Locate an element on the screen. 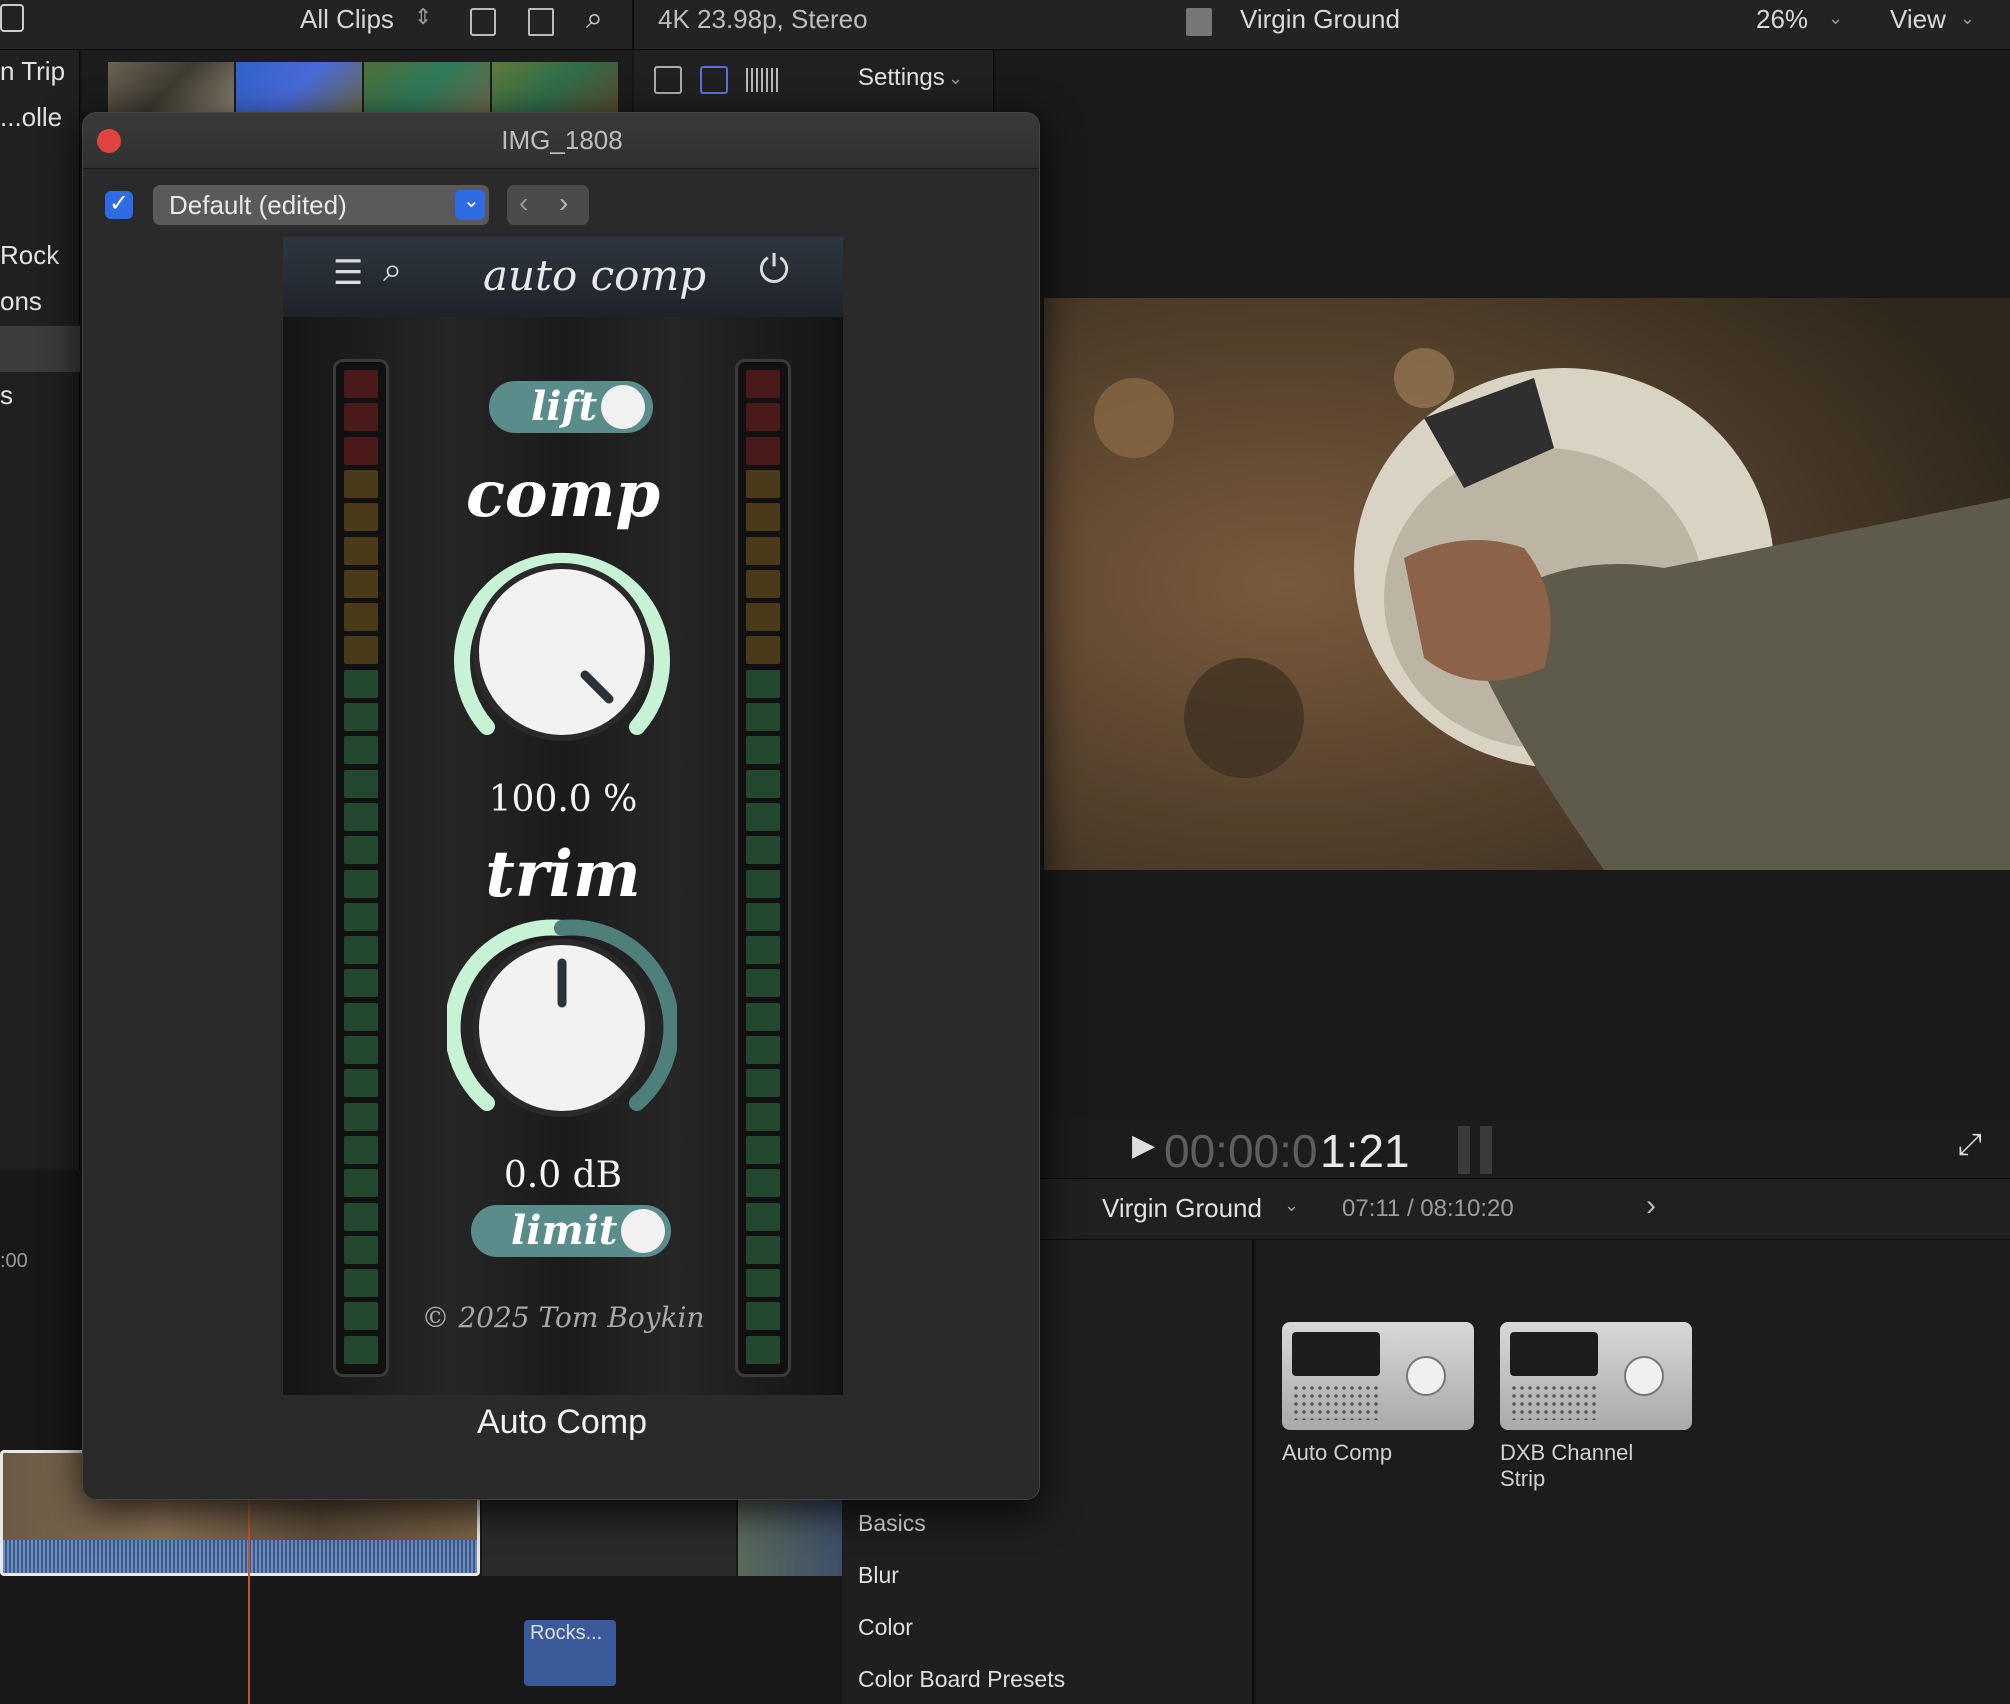 This screenshot has width=2010, height=1704. app-icon is located at coordinates (12, 18).